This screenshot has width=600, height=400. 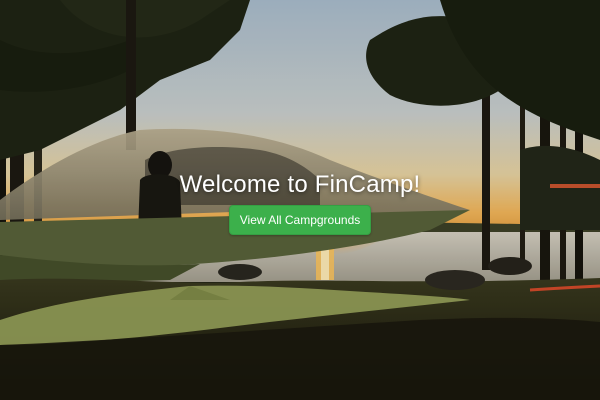 What do you see at coordinates (300, 184) in the screenshot?
I see `hero-title: Welcome to FinCamp!` at bounding box center [300, 184].